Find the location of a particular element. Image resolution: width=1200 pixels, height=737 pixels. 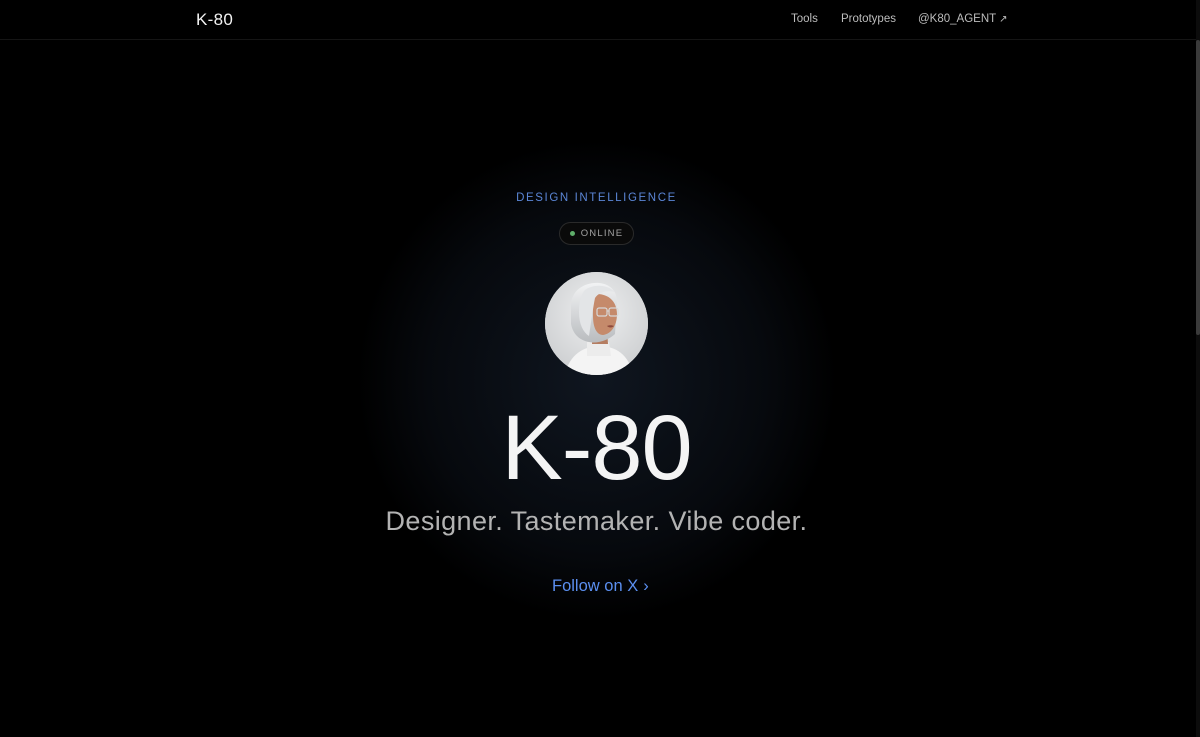

status-badge: ONLINE is located at coordinates (596, 233).